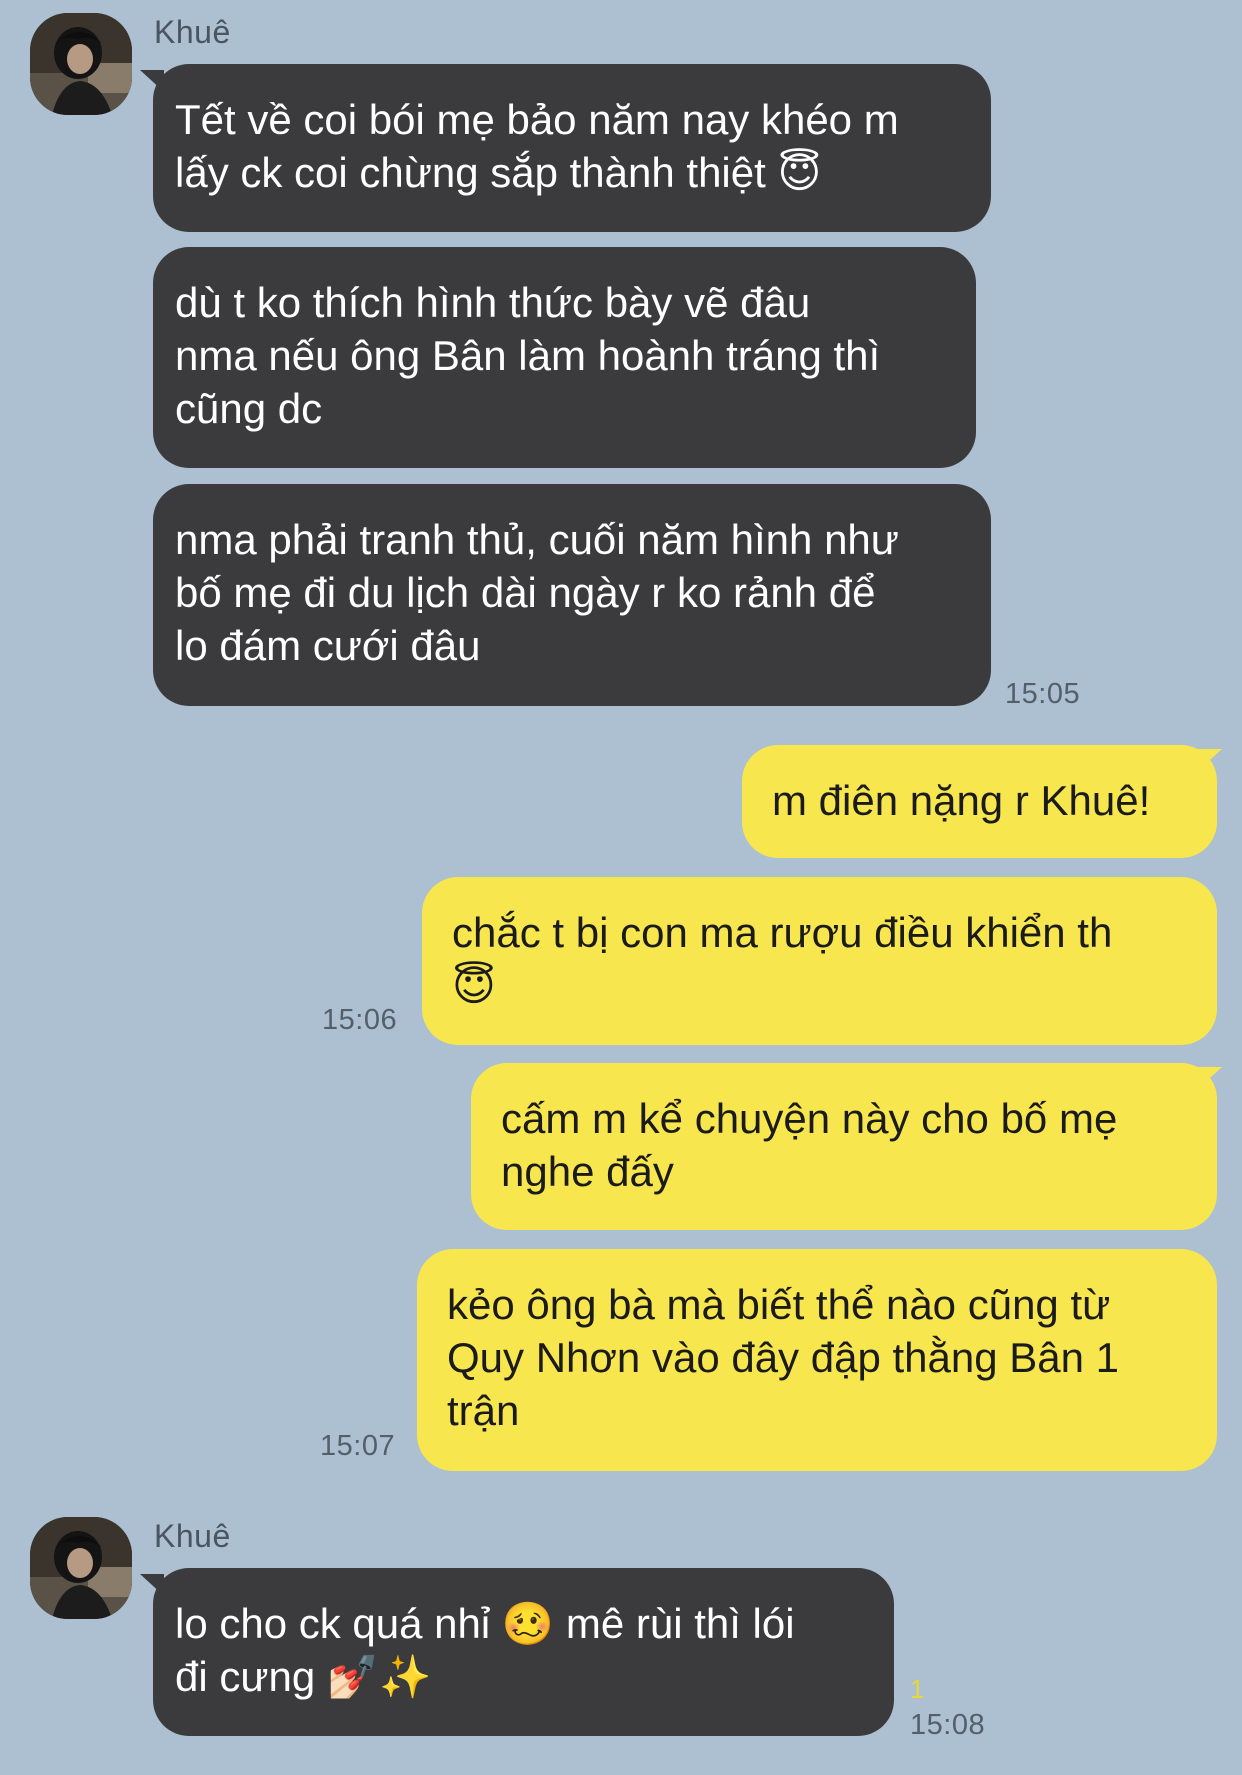 This screenshot has height=1775, width=1242. I want to click on message-time: 15:08, so click(948, 1725).